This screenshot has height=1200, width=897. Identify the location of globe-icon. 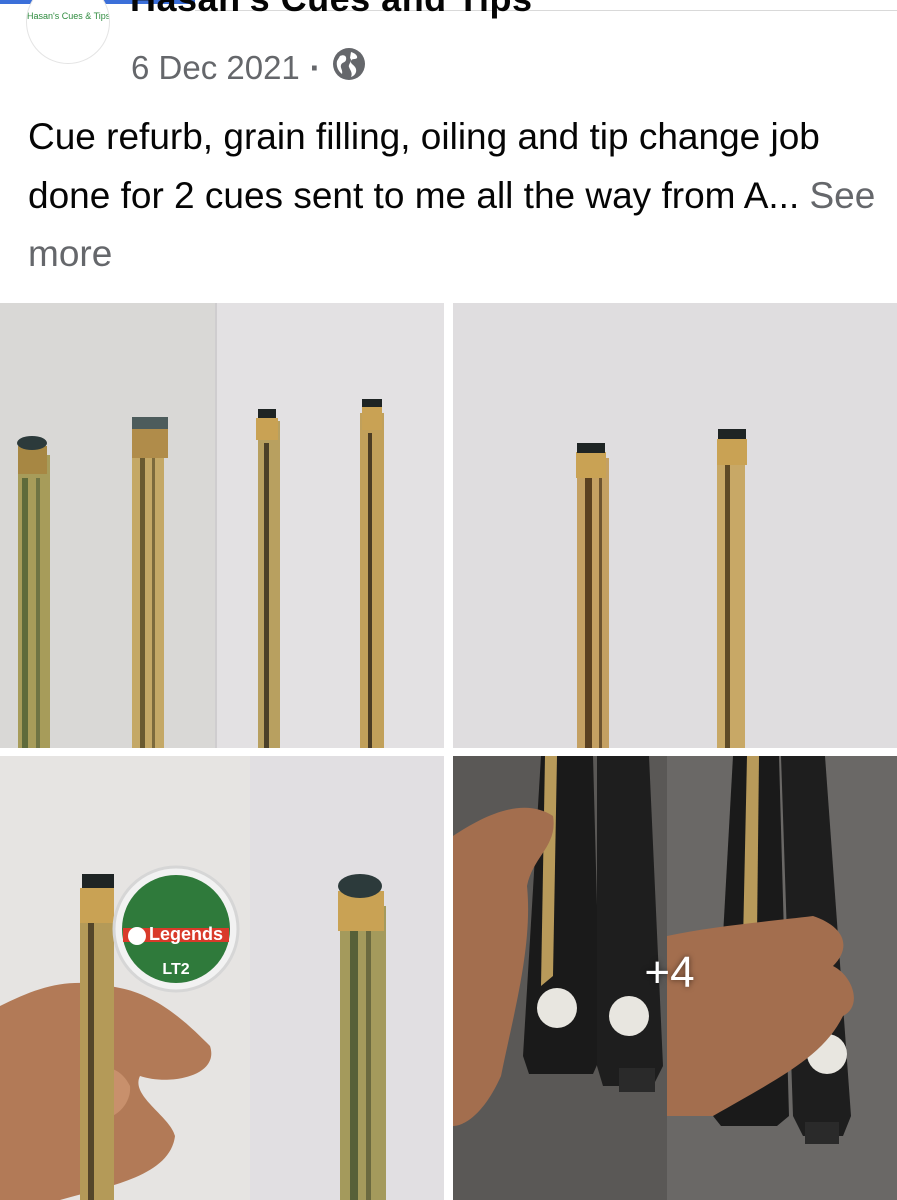
(349, 68).